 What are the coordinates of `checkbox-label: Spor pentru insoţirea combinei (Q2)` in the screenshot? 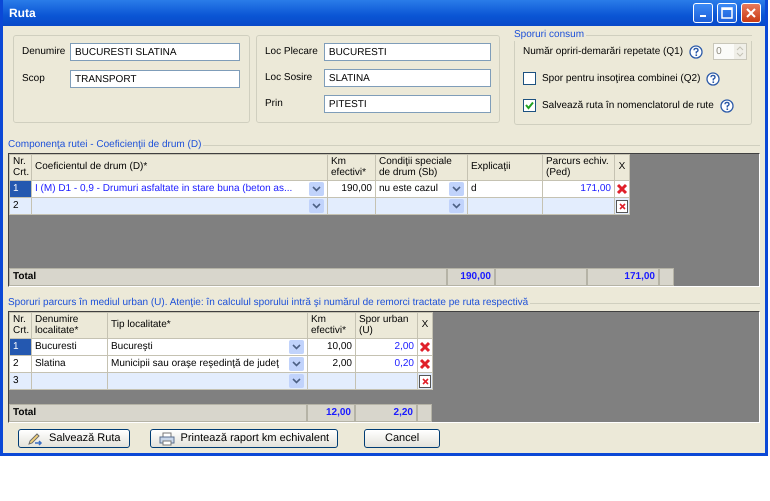 It's located at (621, 78).